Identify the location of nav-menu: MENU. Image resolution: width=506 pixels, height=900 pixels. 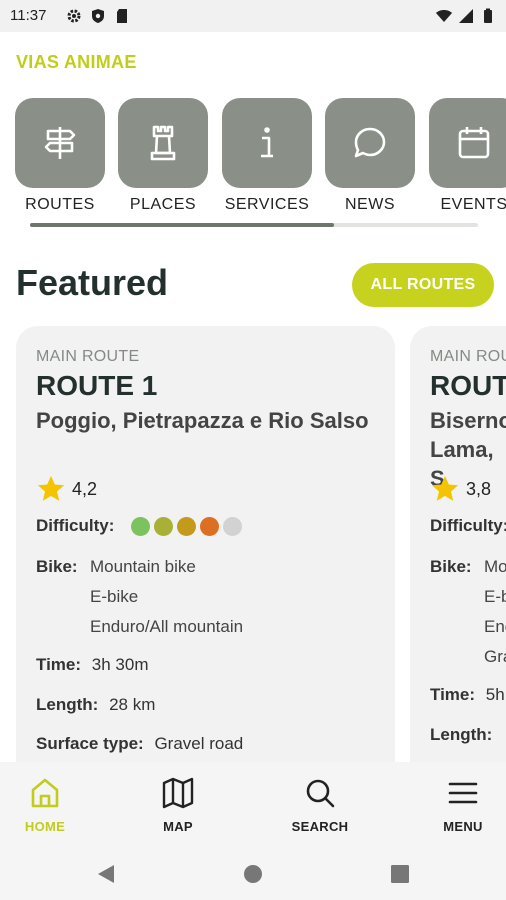
(459, 805).